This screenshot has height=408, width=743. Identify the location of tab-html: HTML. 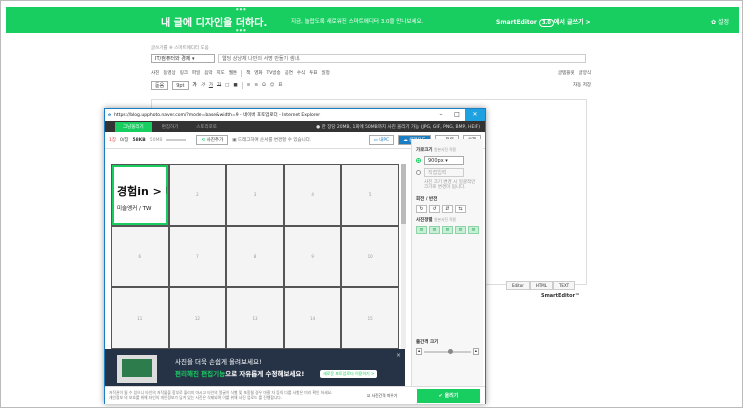
(541, 285).